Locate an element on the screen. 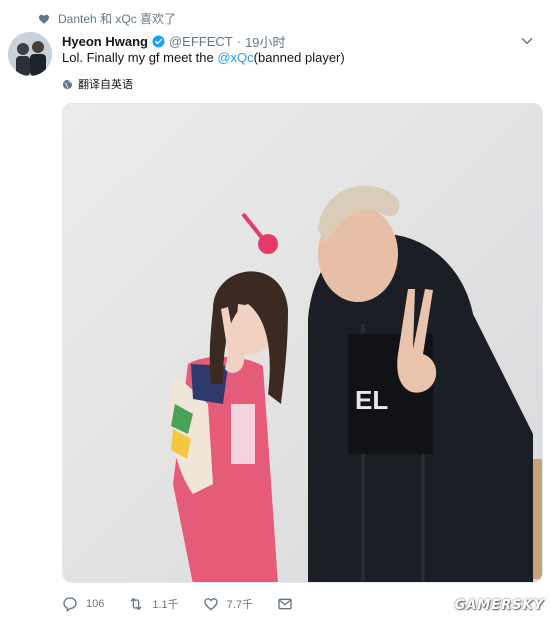 This screenshot has height=619, width=550. translate-label: 翻译自英语 is located at coordinates (105, 84).